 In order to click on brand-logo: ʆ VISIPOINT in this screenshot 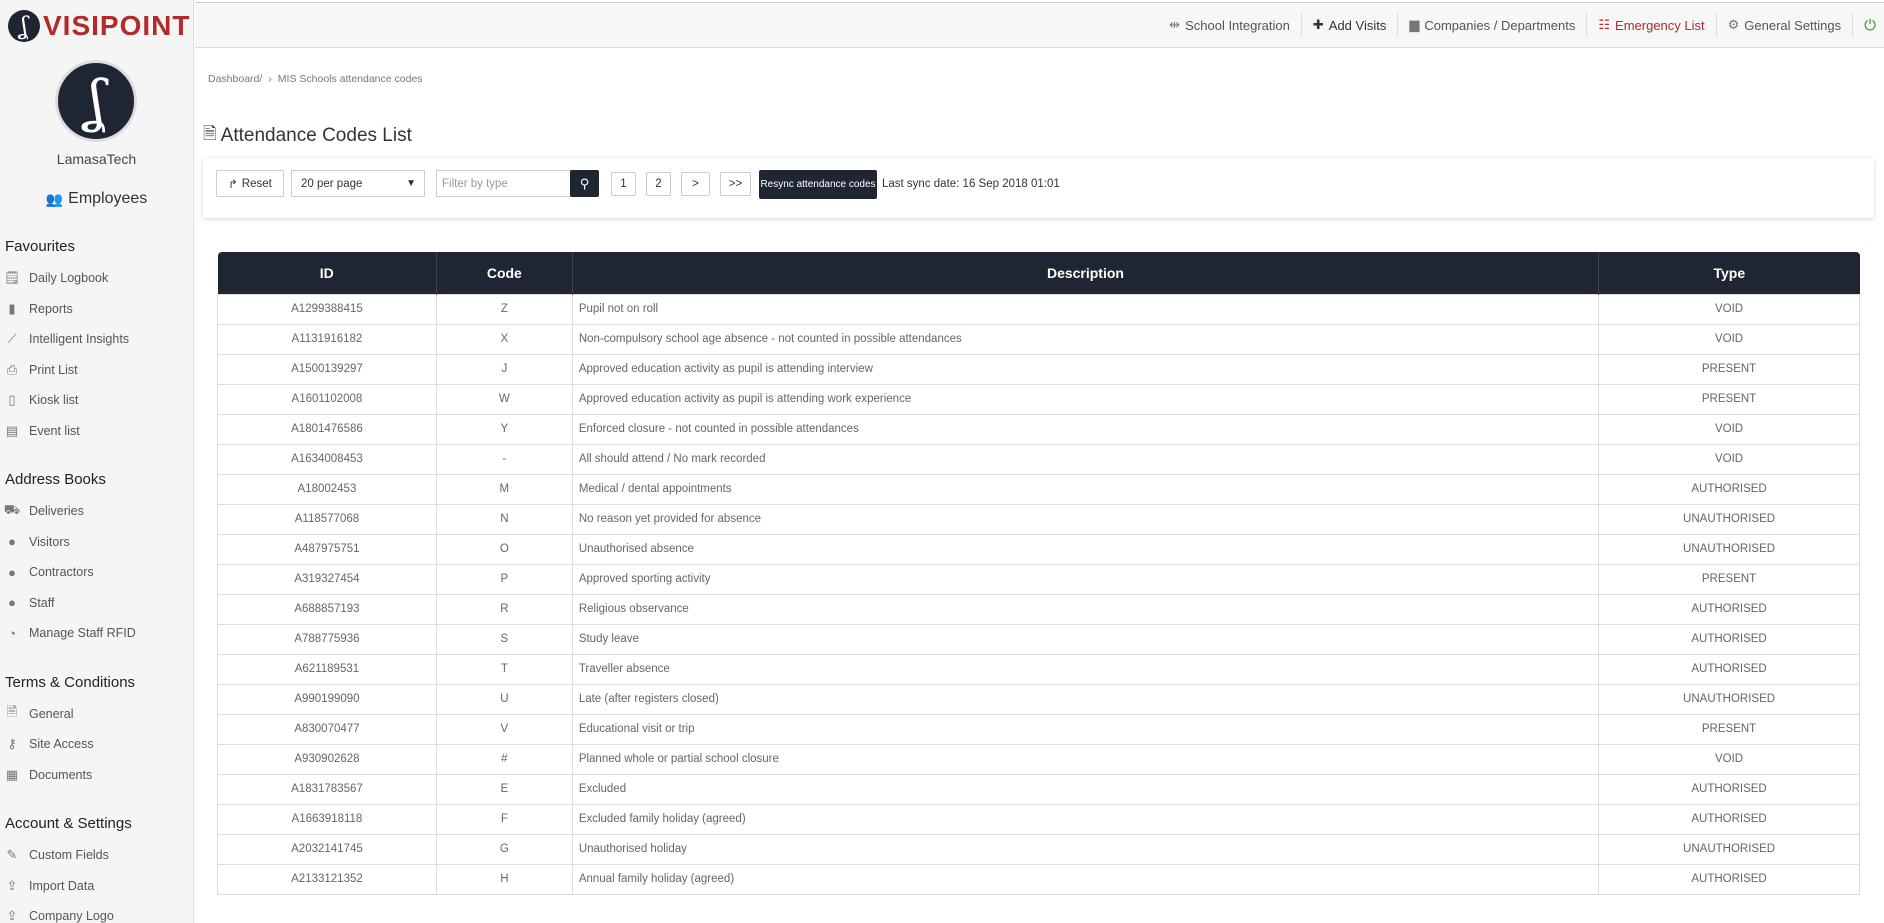, I will do `click(96, 26)`.